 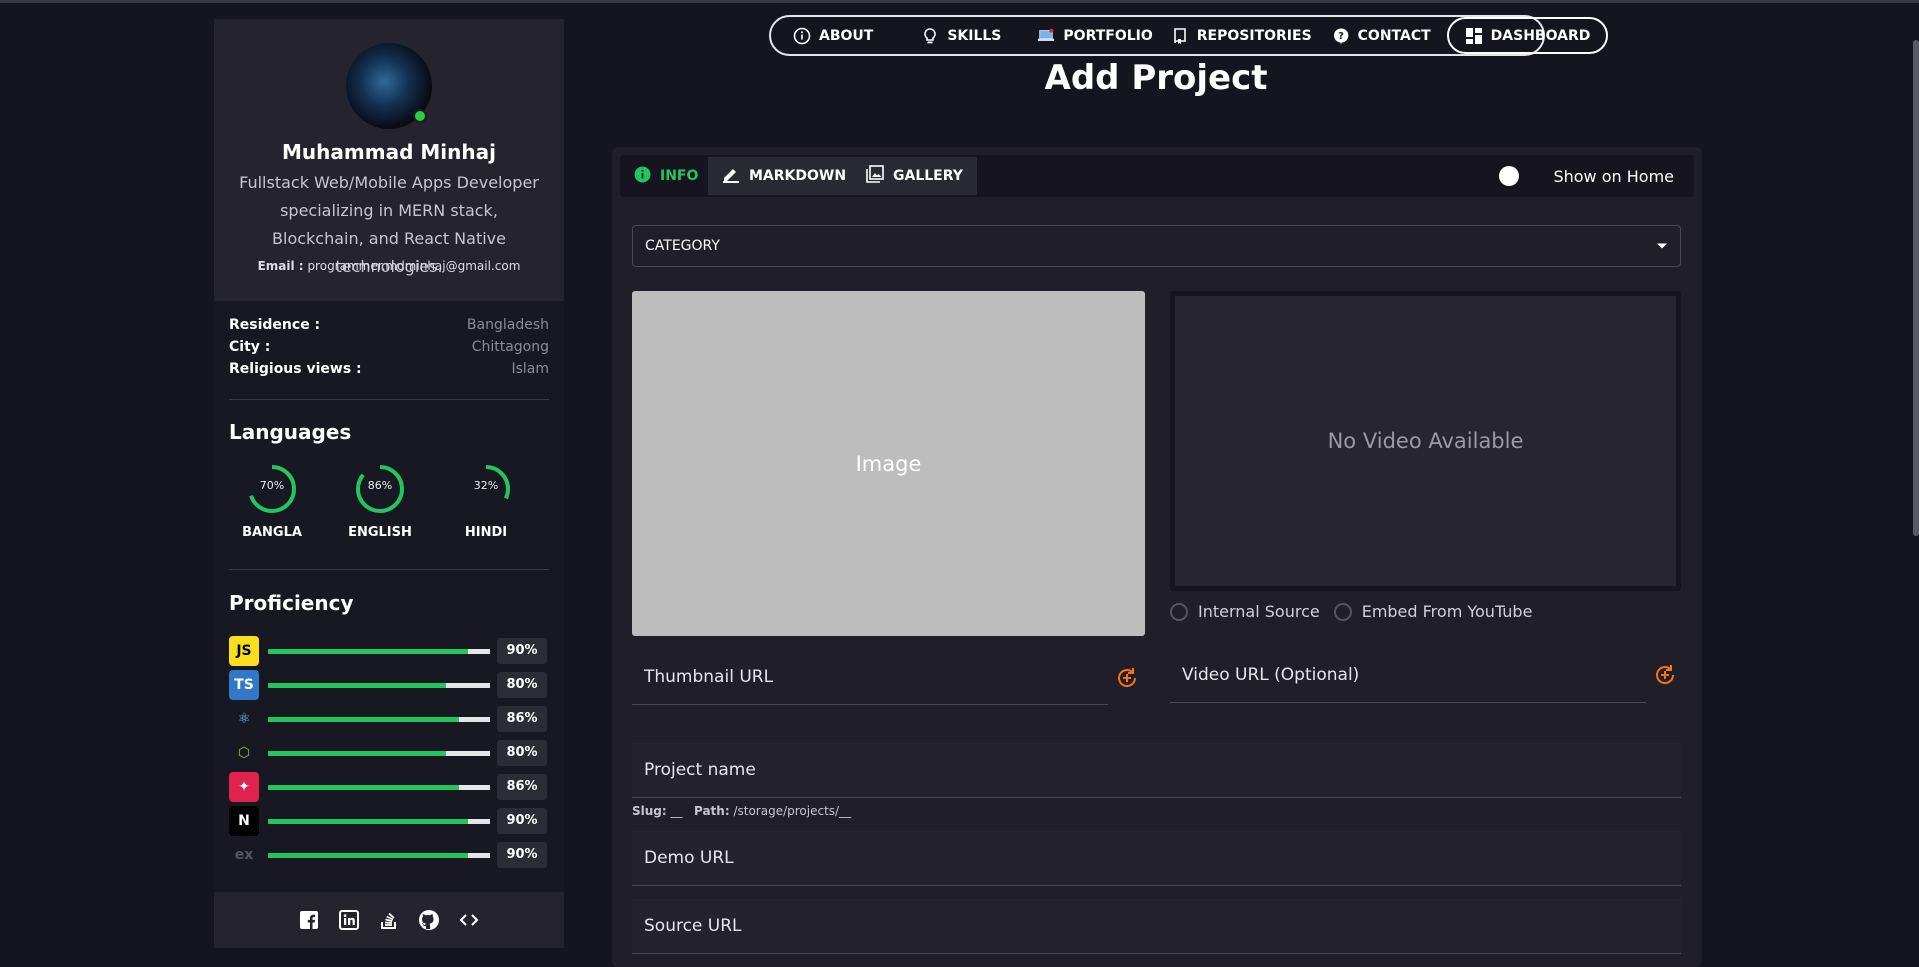 I want to click on edit-icon, so click(x=731, y=176).